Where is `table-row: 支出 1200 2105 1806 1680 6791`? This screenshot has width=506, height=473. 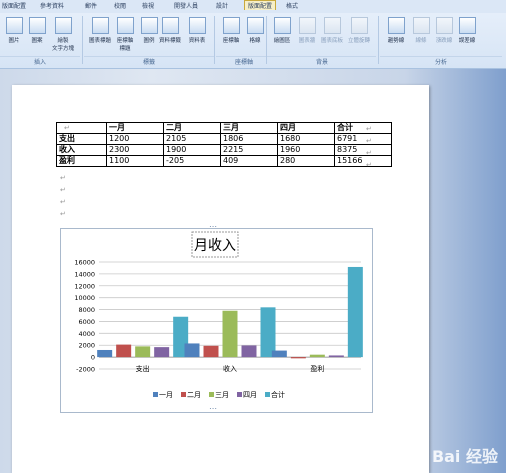
table-row: 支出 1200 2105 1806 1680 6791 is located at coordinates (224, 139).